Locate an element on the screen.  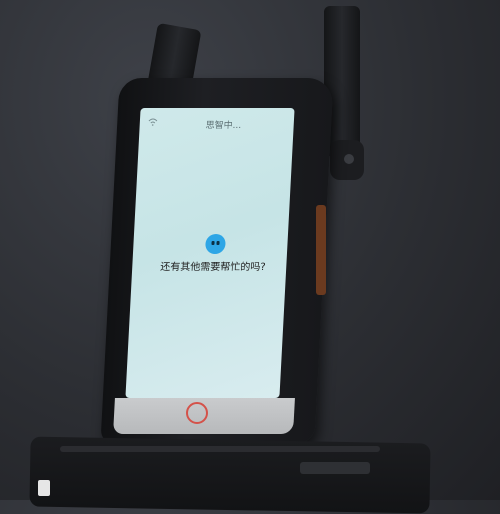
dock-brand-plate is located at coordinates (335, 468).